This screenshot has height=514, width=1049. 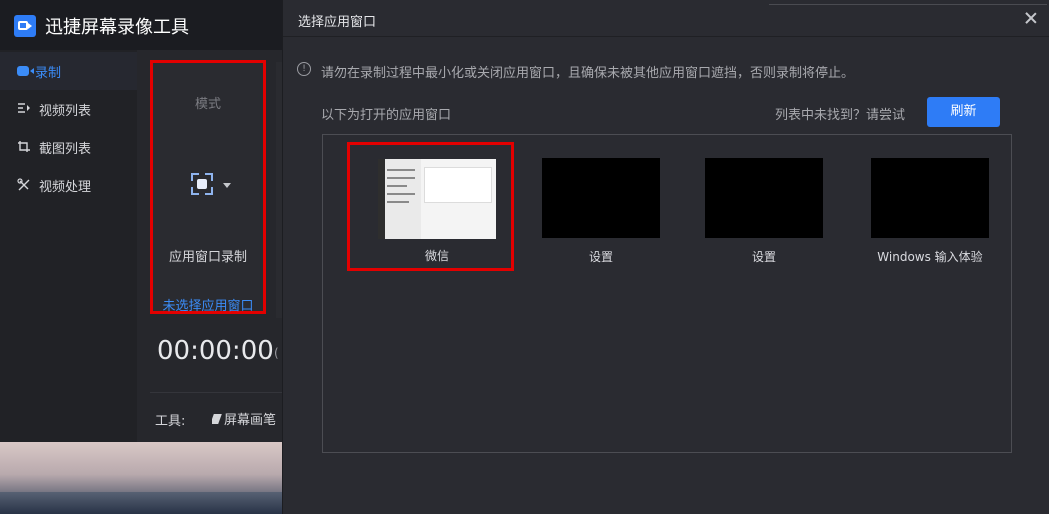 What do you see at coordinates (141, 478) in the screenshot?
I see `background-image` at bounding box center [141, 478].